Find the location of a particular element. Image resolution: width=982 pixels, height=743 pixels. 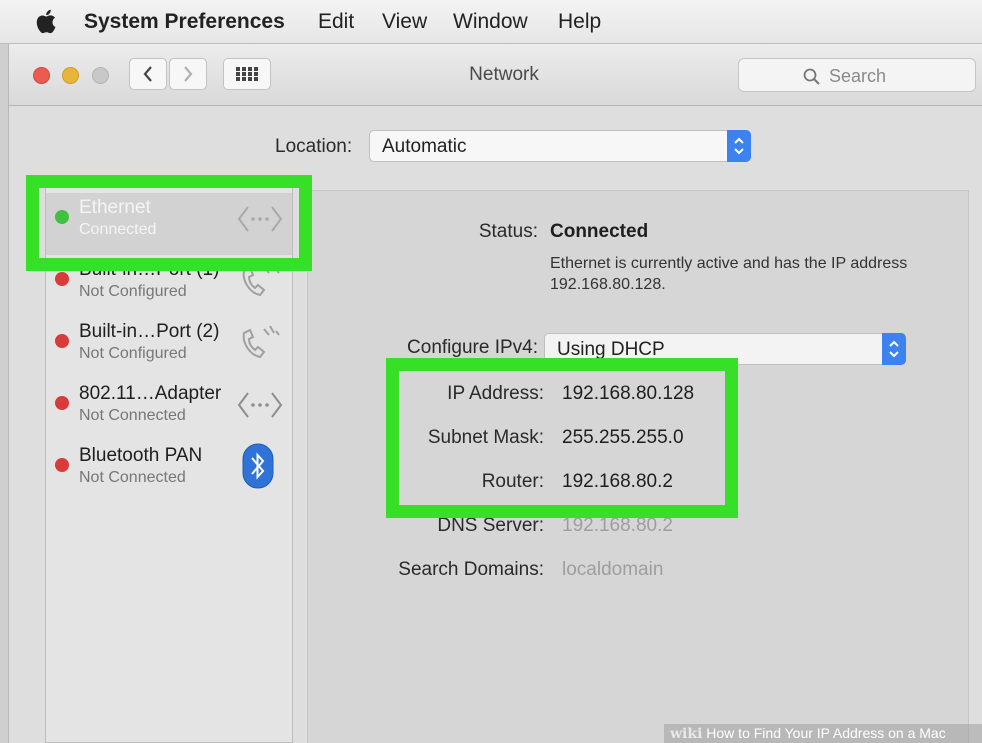

location-value: Automatic is located at coordinates (424, 146).